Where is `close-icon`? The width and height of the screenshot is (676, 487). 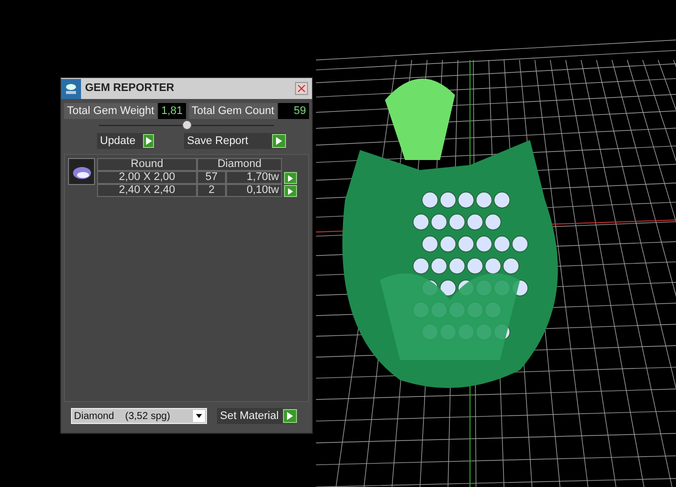
close-icon is located at coordinates (301, 88).